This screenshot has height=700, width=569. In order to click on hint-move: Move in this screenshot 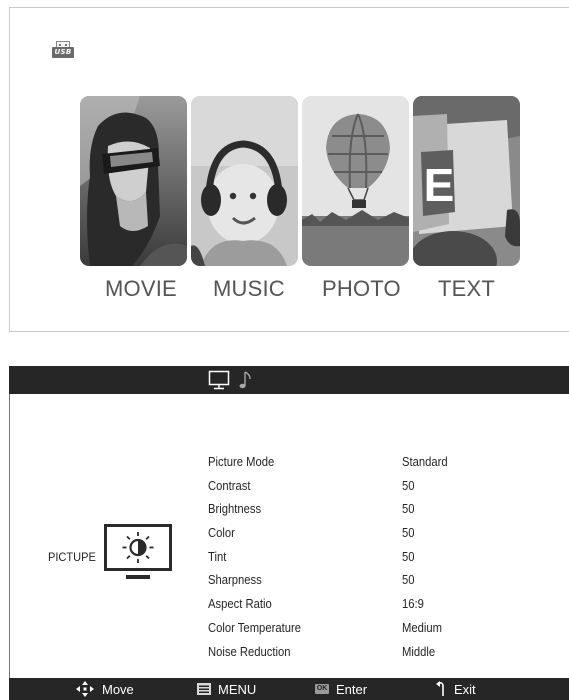, I will do `click(104, 689)`.